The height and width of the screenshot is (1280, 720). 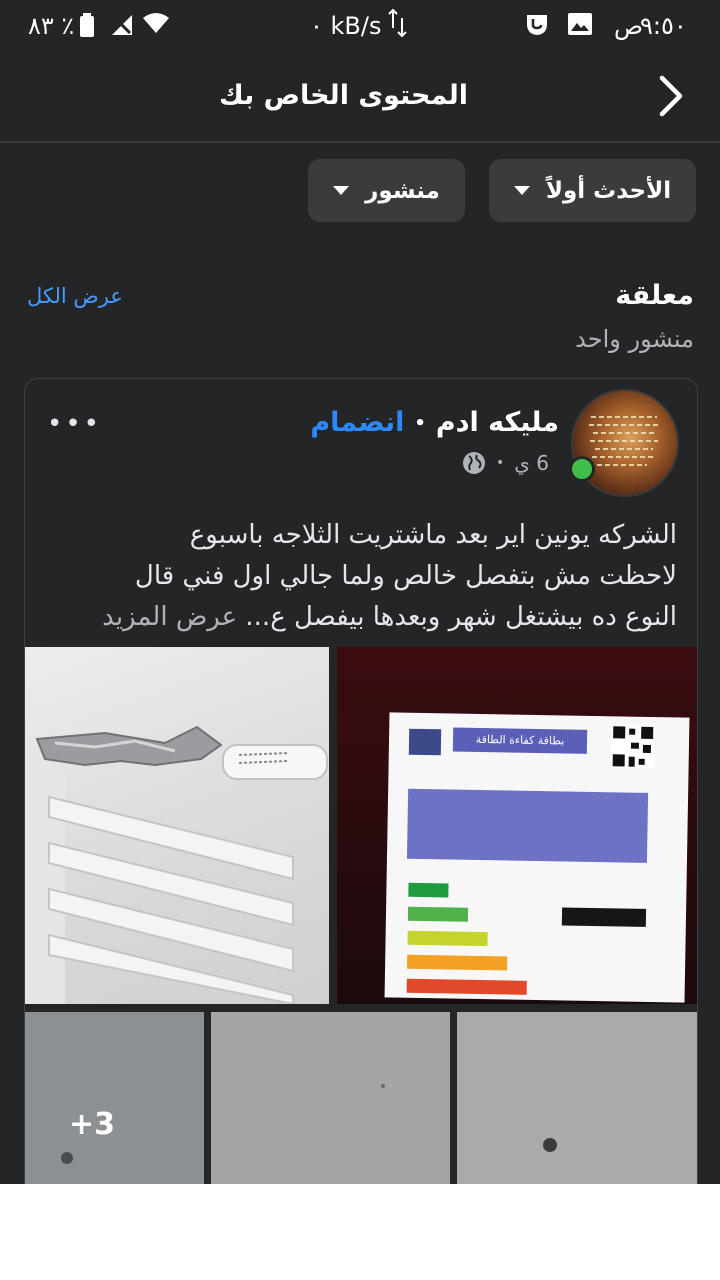 What do you see at coordinates (156, 26) in the screenshot?
I see `wifi-icon` at bounding box center [156, 26].